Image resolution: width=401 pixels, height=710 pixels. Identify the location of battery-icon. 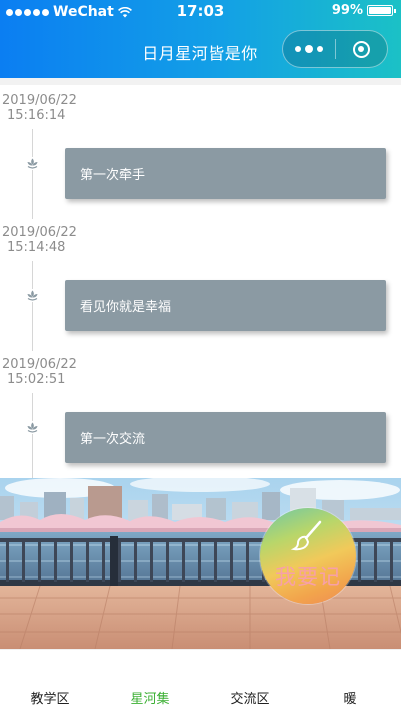
(381, 10).